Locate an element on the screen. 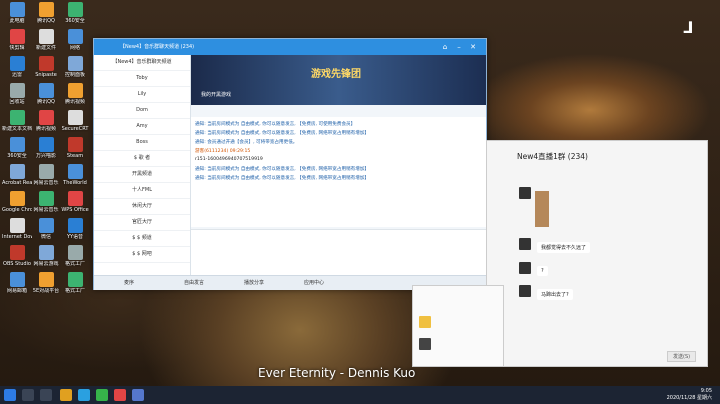  desktop-icon: 回收站 is located at coordinates (17, 94).